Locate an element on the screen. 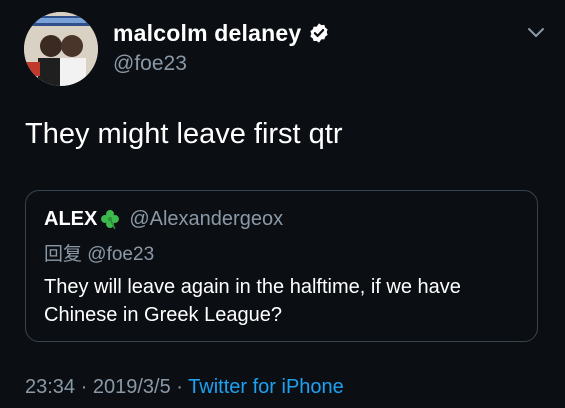  chevron-down-icon is located at coordinates (536, 33).